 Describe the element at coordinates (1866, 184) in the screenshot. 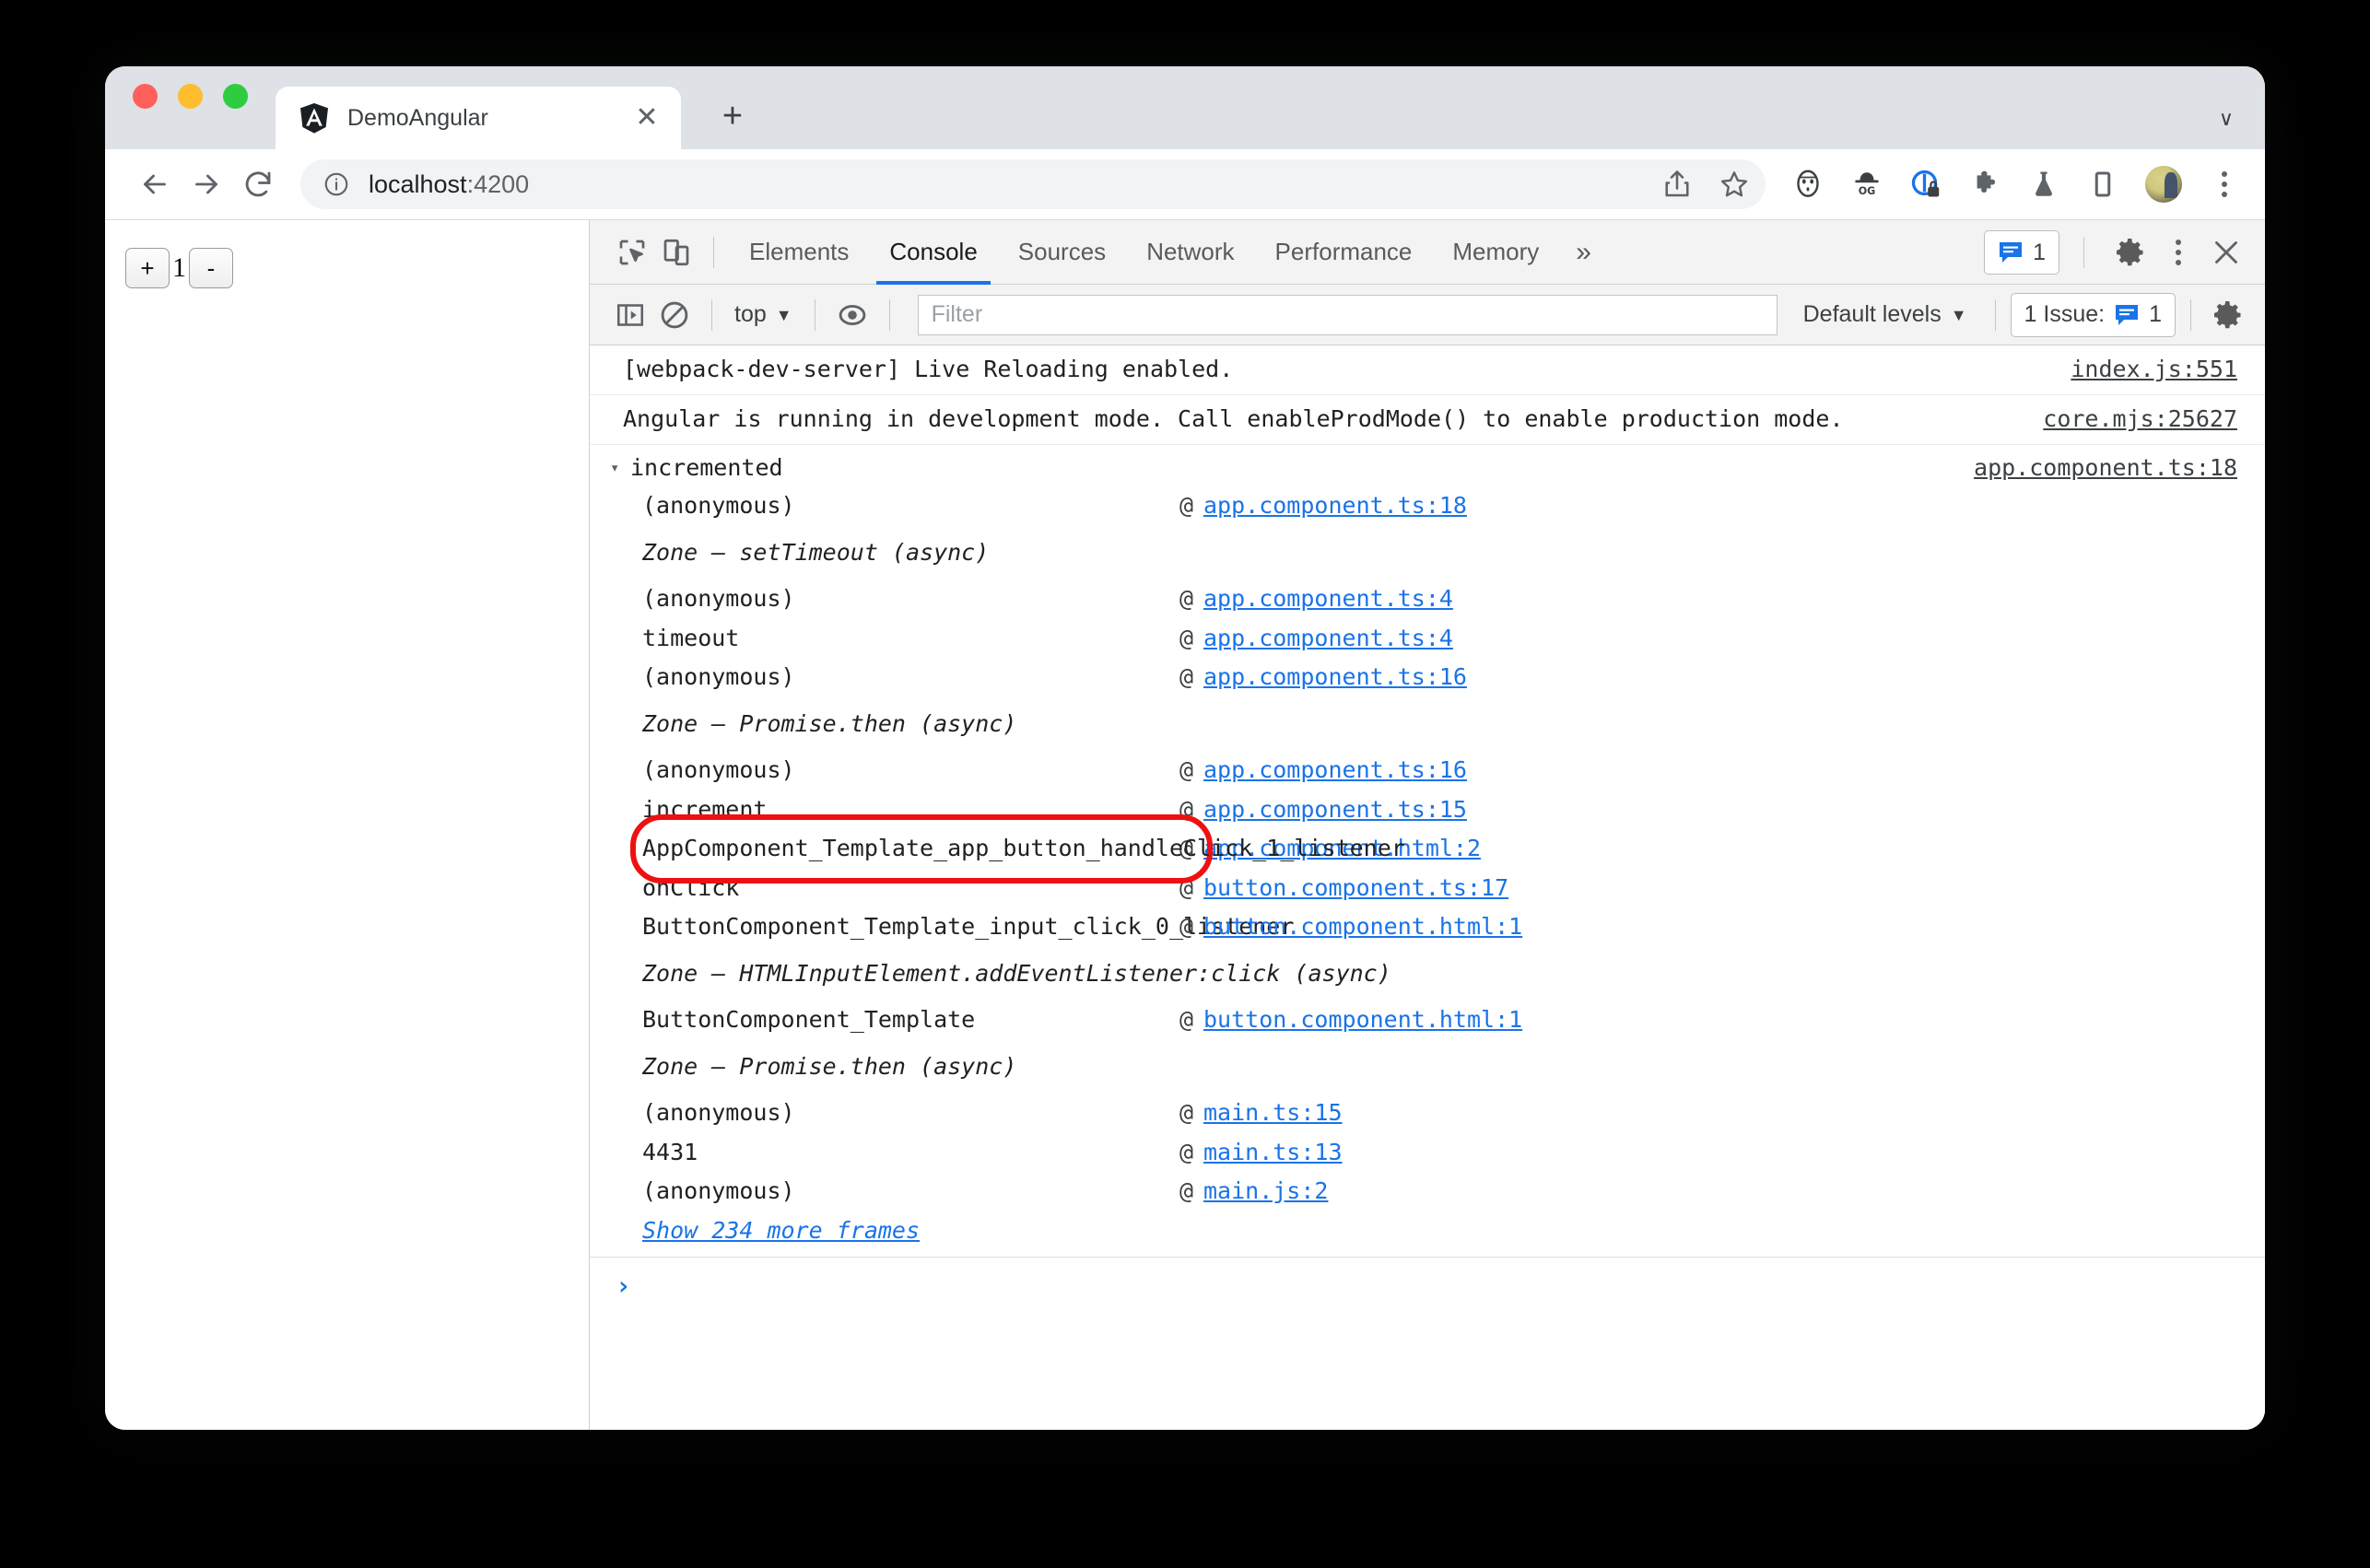

I see `og-hat-icon: OG` at that location.